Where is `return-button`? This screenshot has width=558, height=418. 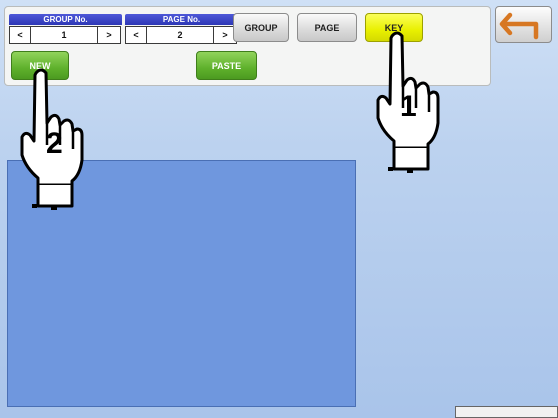
return-button is located at coordinates (523, 24).